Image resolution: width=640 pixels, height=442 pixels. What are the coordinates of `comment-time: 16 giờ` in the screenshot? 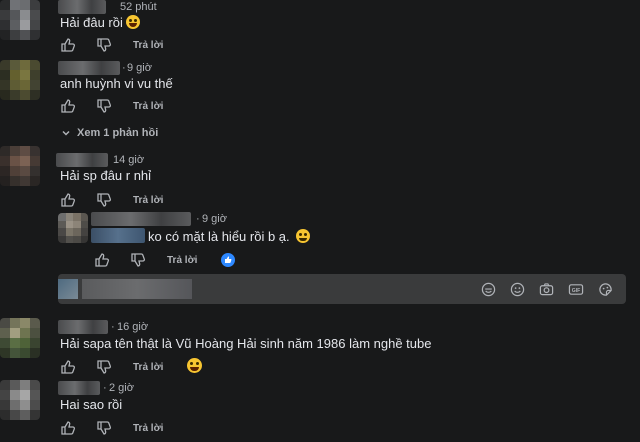 It's located at (132, 327).